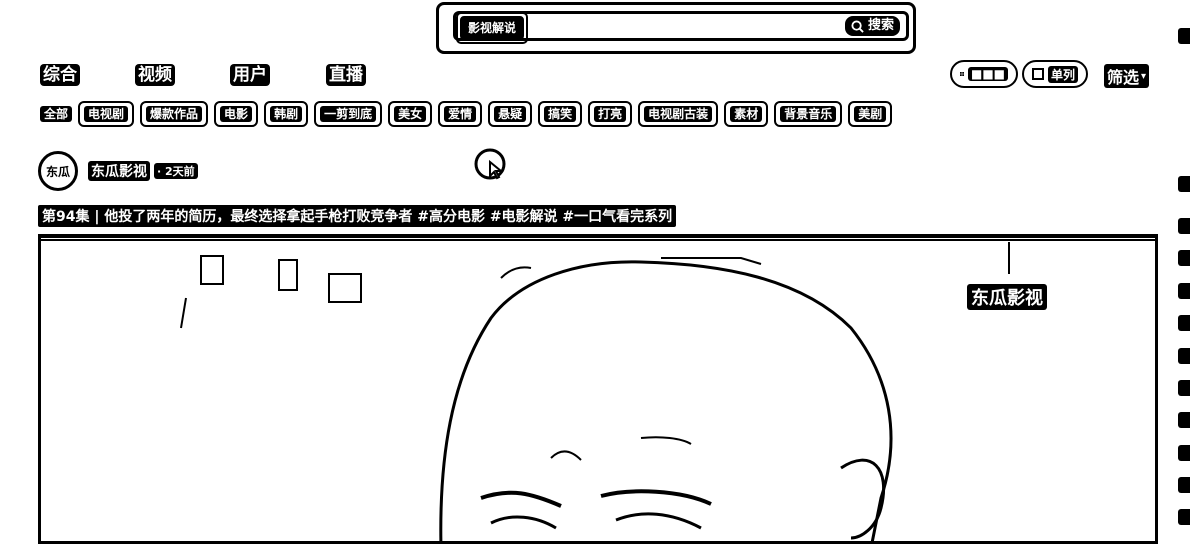 Image resolution: width=1190 pixels, height=544 pixels. Describe the element at coordinates (1007, 297) in the screenshot. I see `video-watermark: 东瓜影视` at that location.